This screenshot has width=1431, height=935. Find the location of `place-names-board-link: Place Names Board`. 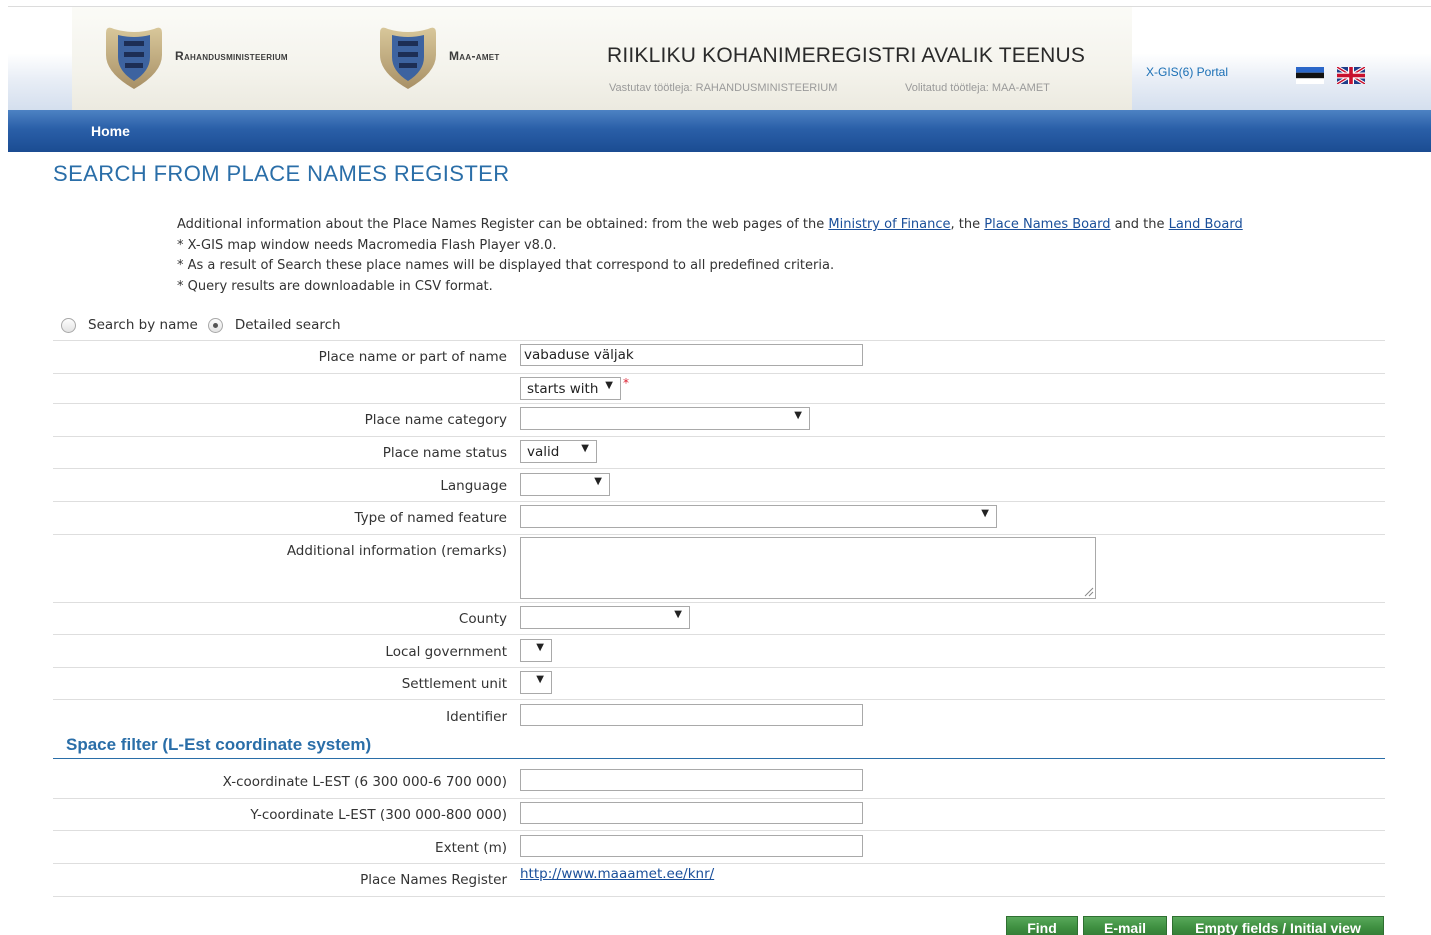

place-names-board-link: Place Names Board is located at coordinates (1047, 224).